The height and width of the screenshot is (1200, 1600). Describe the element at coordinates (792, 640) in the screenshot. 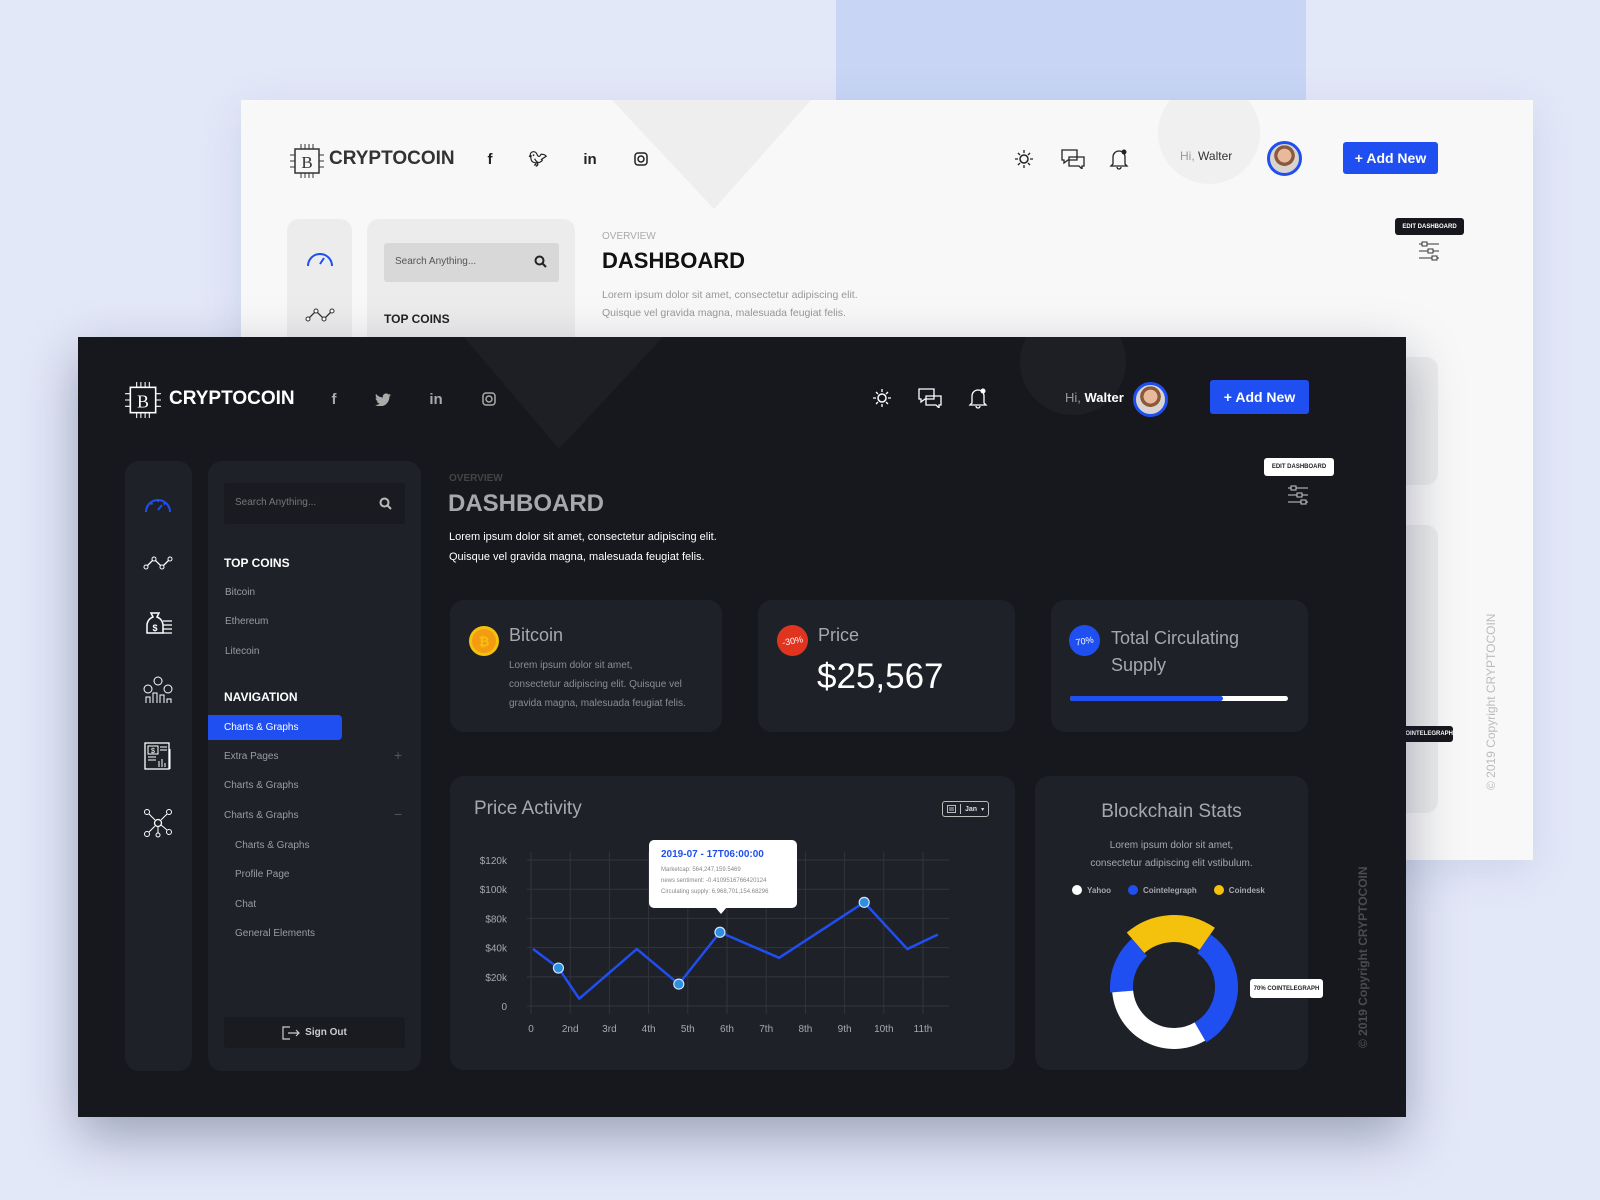

I see `price-change-badge: -30%` at that location.